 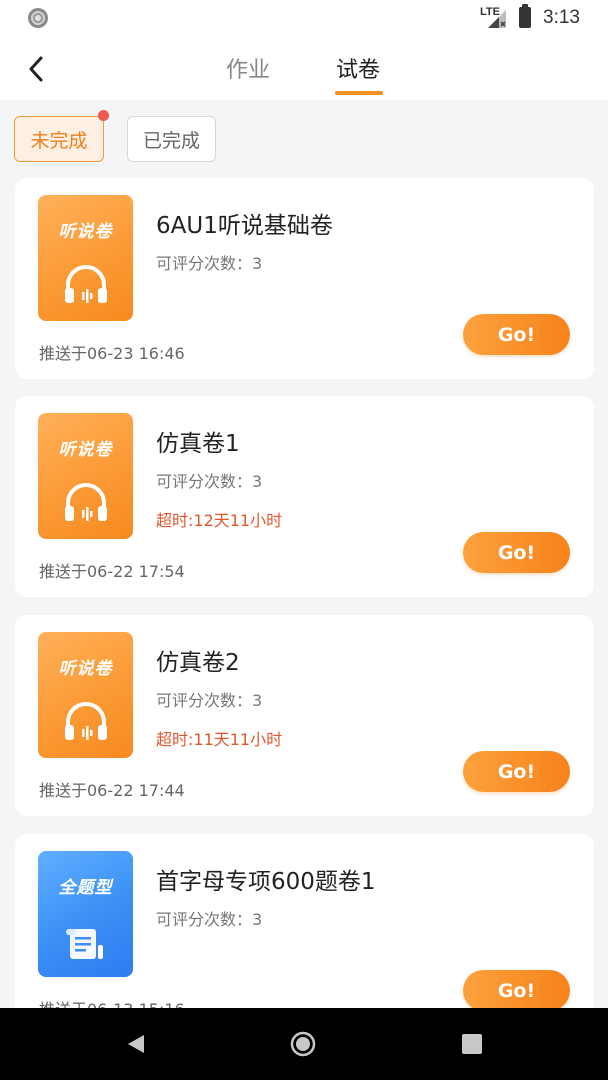 What do you see at coordinates (472, 1044) in the screenshot?
I see `nav-recent-apps-icon` at bounding box center [472, 1044].